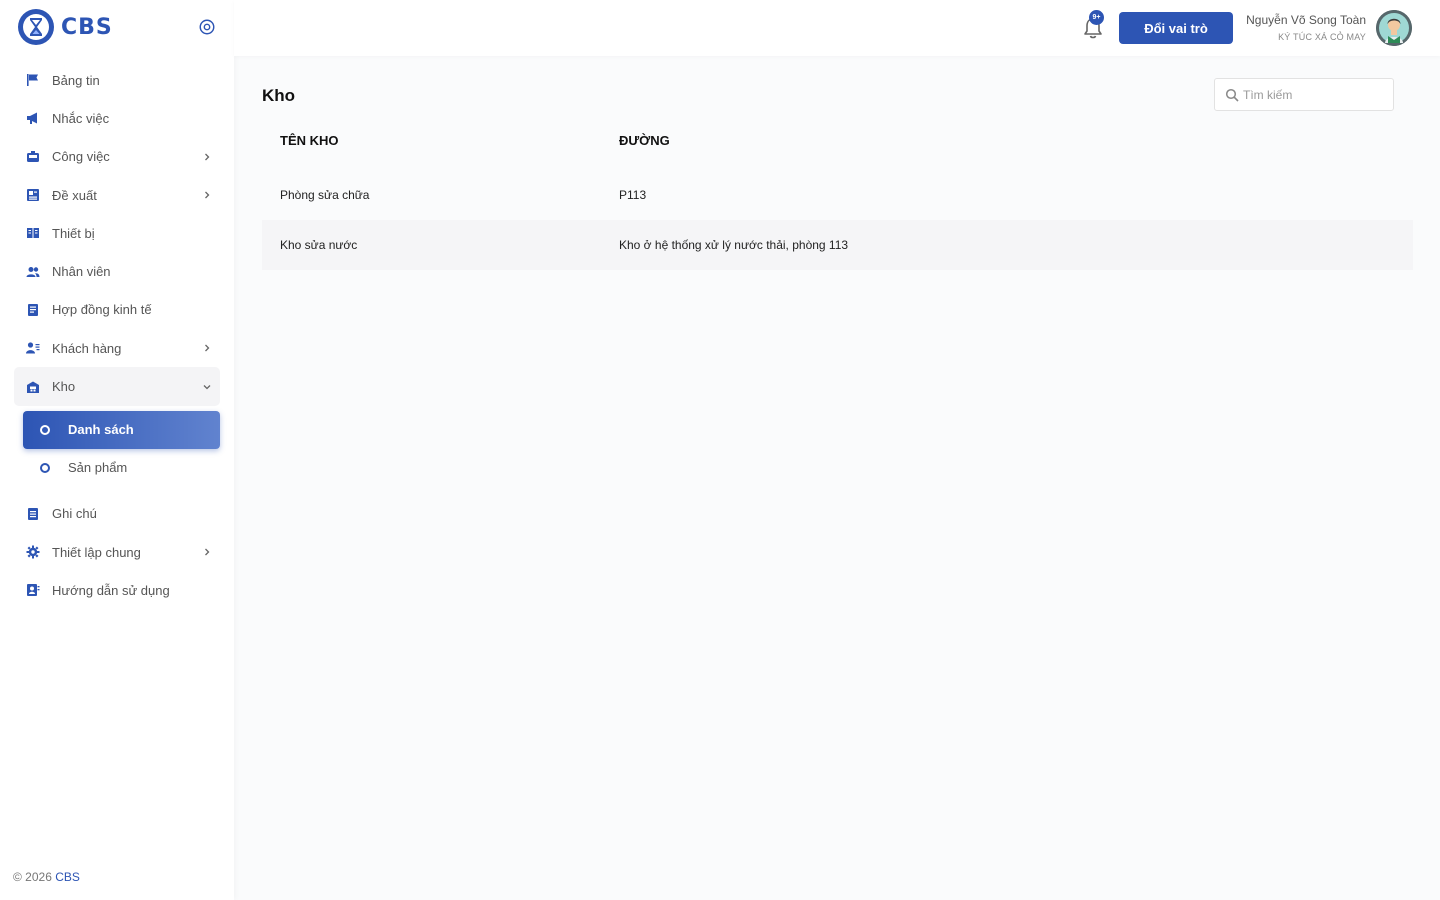 The image size is (1440, 900). Describe the element at coordinates (1306, 27) in the screenshot. I see `user-info: Nguyễn Võ Song Toàn KÝ TÚC XÁ CỎ MAY` at that location.